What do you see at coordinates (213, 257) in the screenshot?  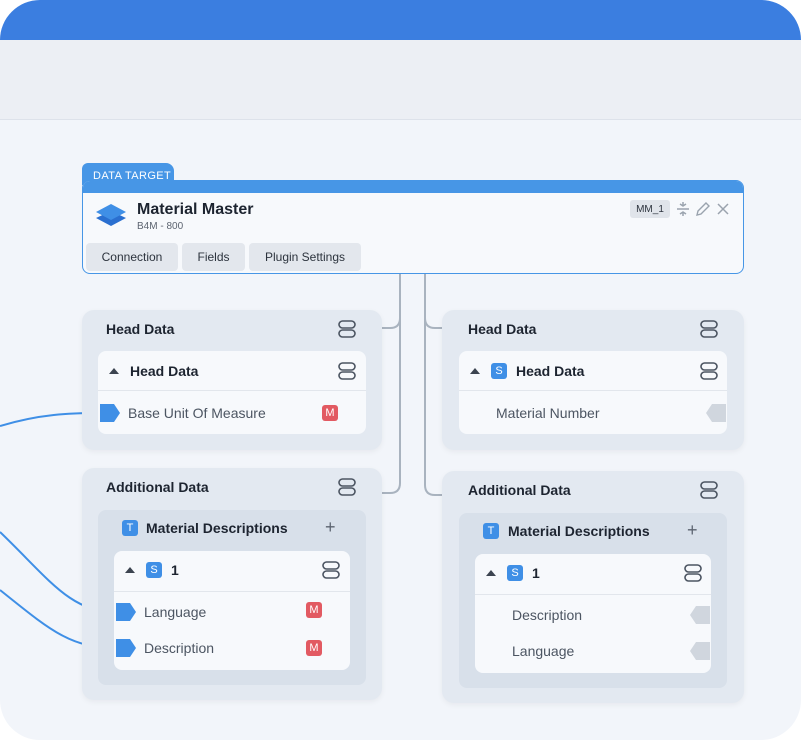 I see `fields-button: Fields` at bounding box center [213, 257].